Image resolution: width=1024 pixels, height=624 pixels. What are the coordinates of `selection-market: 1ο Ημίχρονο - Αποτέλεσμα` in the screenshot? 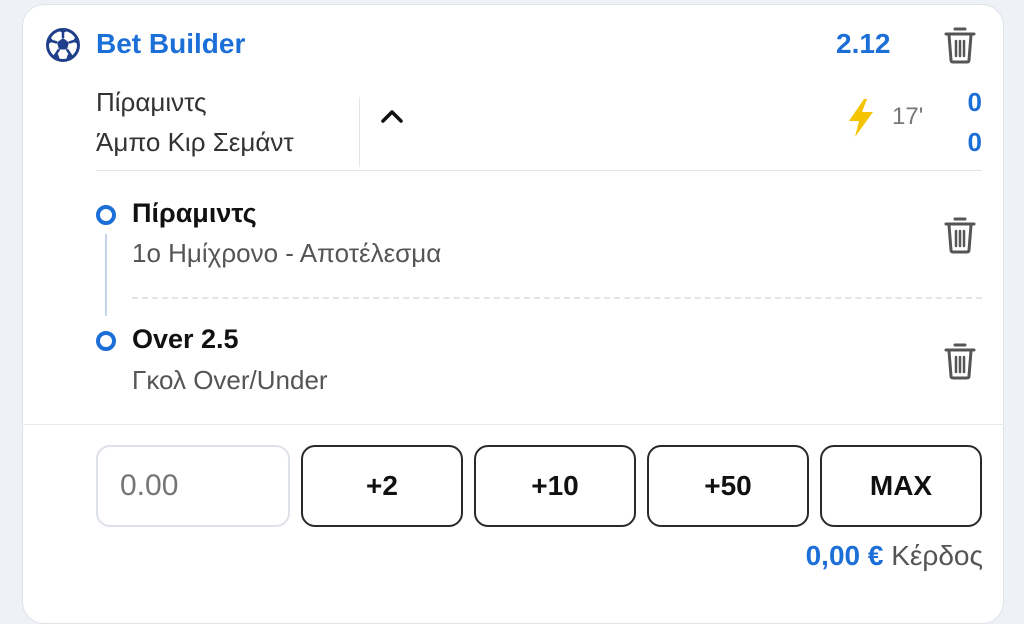 It's located at (287, 253).